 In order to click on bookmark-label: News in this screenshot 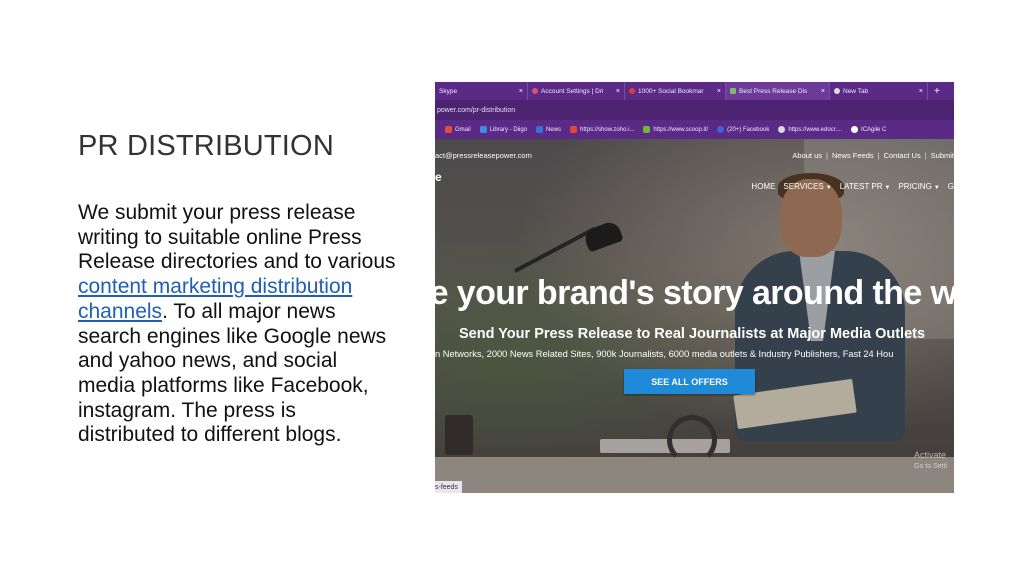, I will do `click(554, 129)`.